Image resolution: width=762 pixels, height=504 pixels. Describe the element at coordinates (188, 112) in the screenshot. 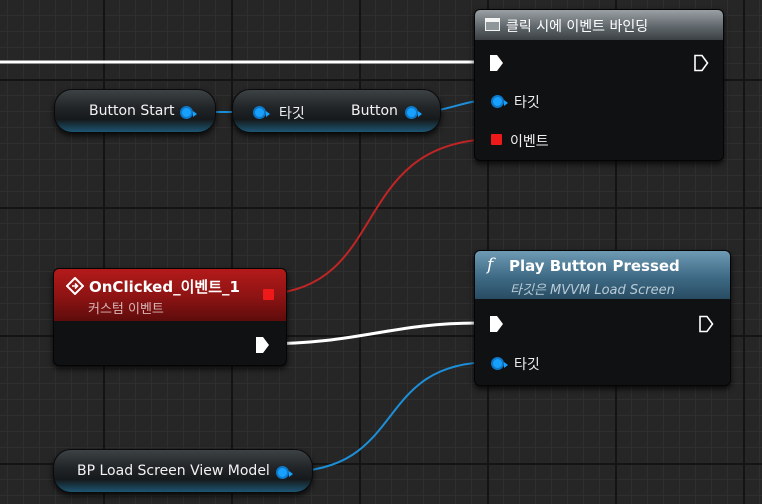

I see `button-start-output-pin` at that location.